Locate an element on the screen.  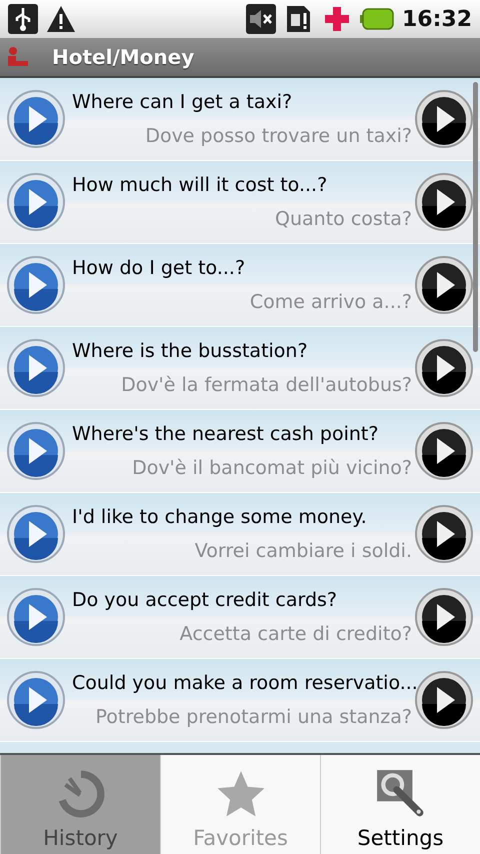
phrase-text: How do I get to...? is located at coordinates (159, 268).